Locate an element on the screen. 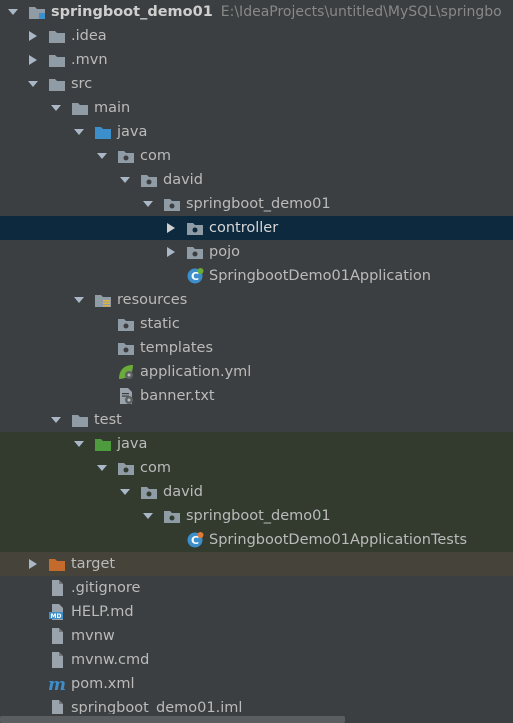 The width and height of the screenshot is (513, 723). tree-row-idea: .idea is located at coordinates (256, 36).